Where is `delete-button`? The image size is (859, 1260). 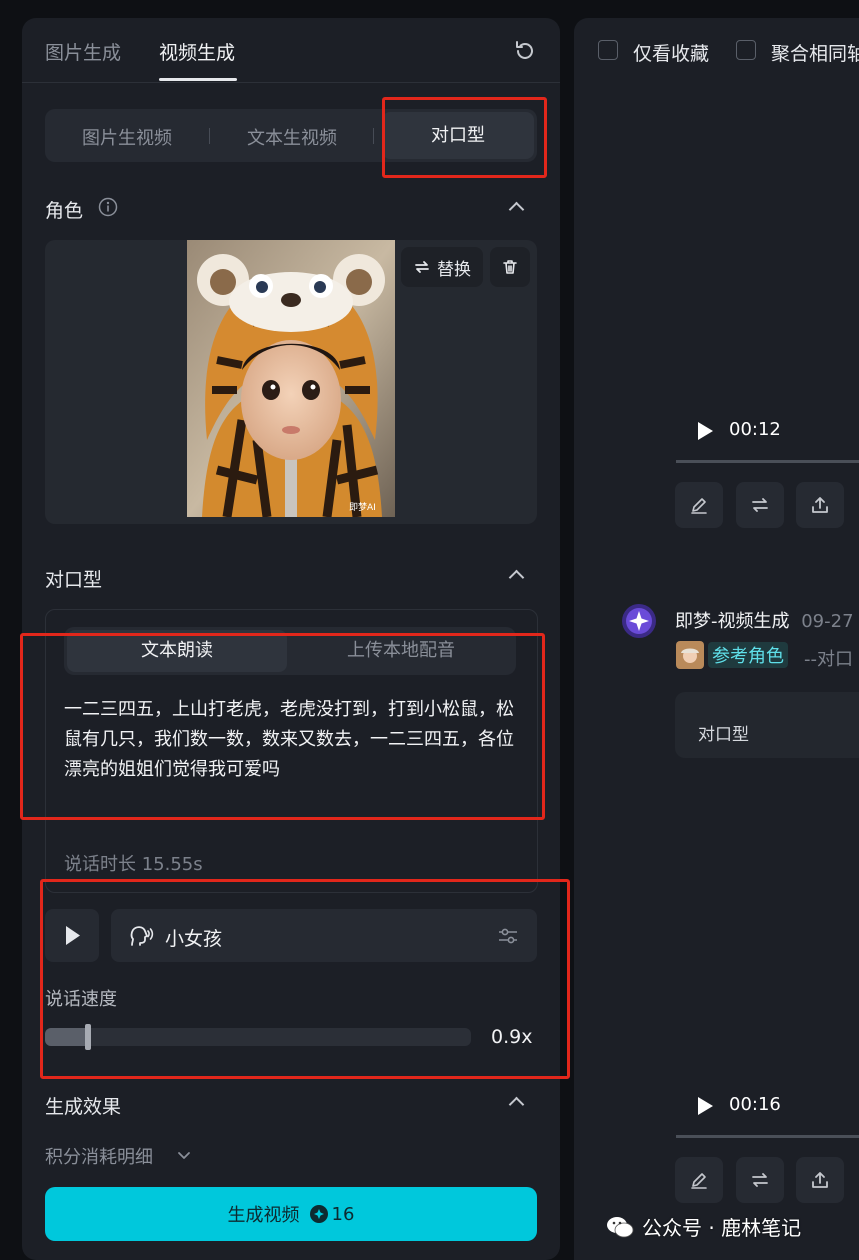
delete-button is located at coordinates (510, 267).